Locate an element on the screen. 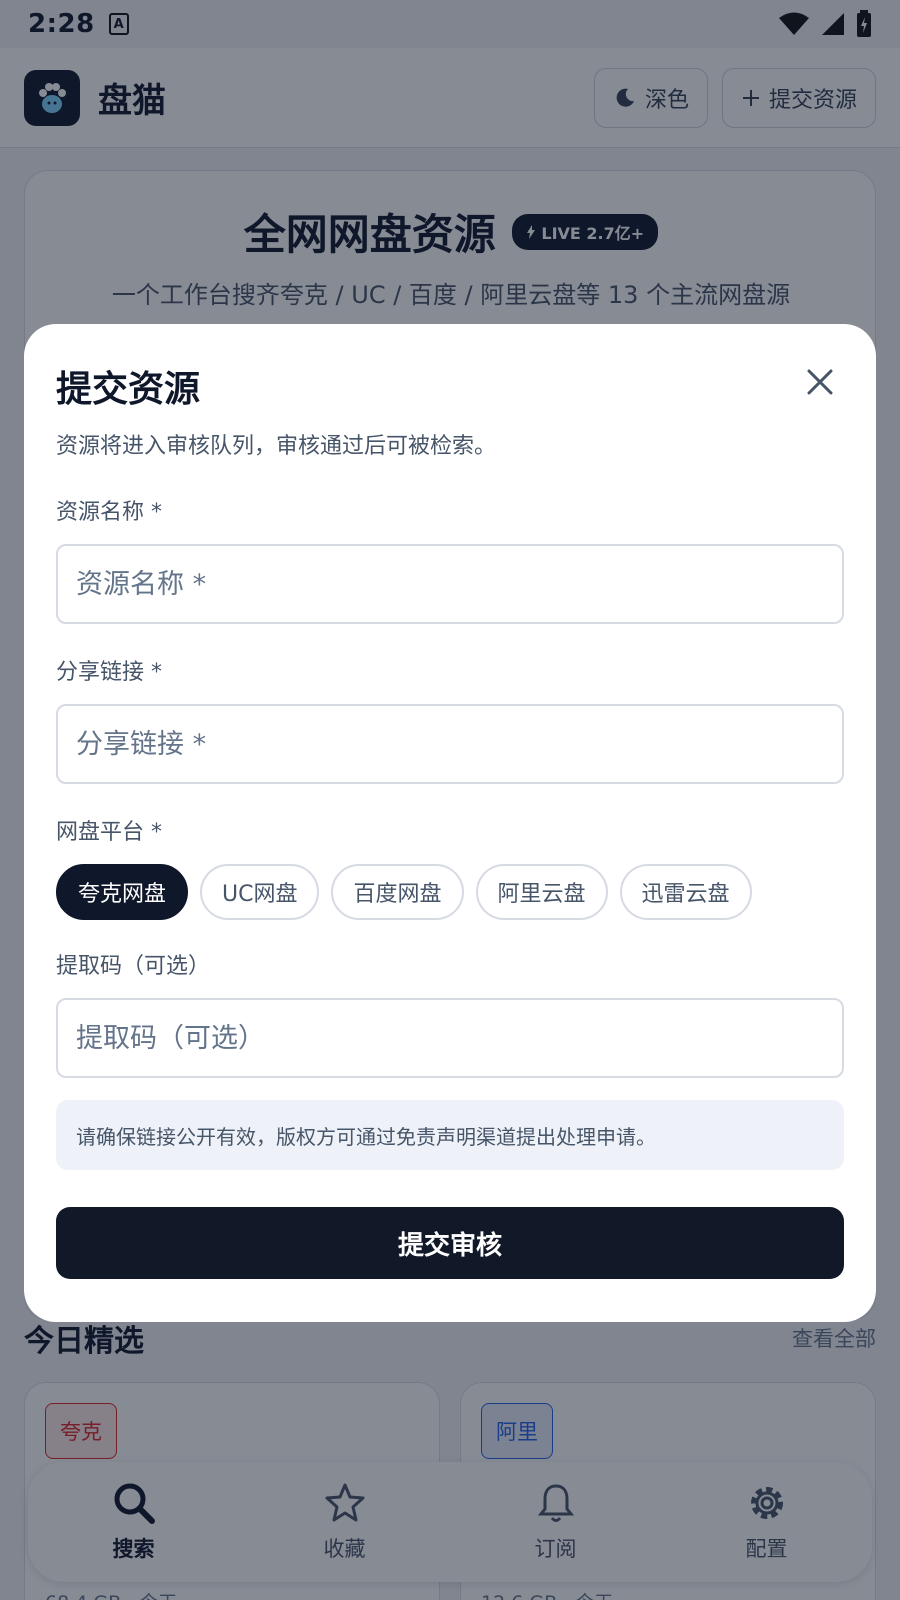 Image resolution: width=900 pixels, height=1600 pixels. resource-name-label: 资源名称 * is located at coordinates (109, 512).